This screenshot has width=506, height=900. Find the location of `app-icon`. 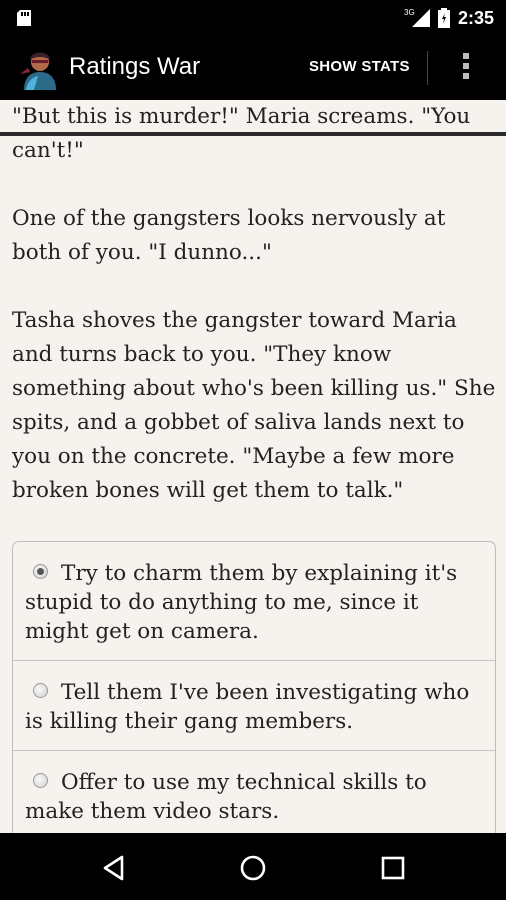

app-icon is located at coordinates (40, 67).